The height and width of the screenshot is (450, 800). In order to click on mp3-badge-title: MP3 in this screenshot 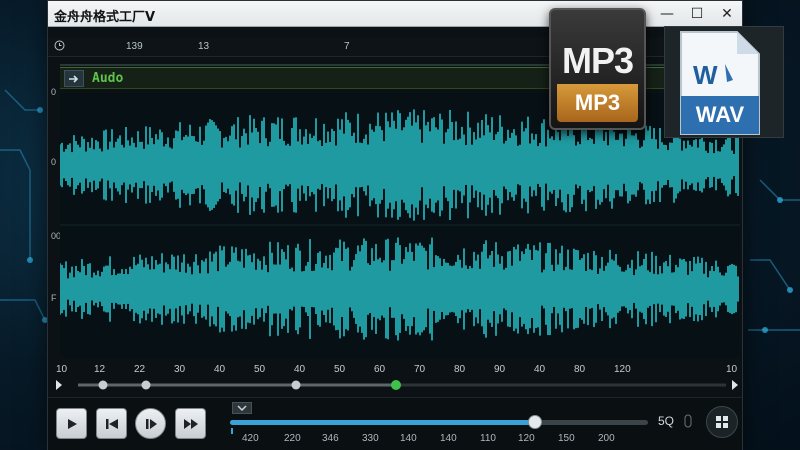, I will do `click(597, 60)`.